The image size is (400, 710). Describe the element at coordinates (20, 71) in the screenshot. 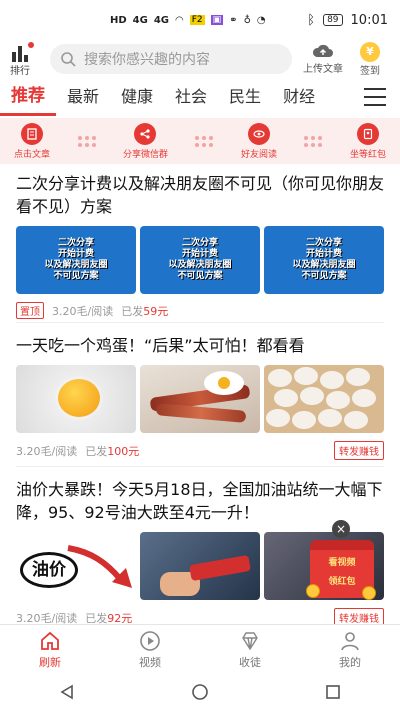

I see `rank-label: 排行` at that location.